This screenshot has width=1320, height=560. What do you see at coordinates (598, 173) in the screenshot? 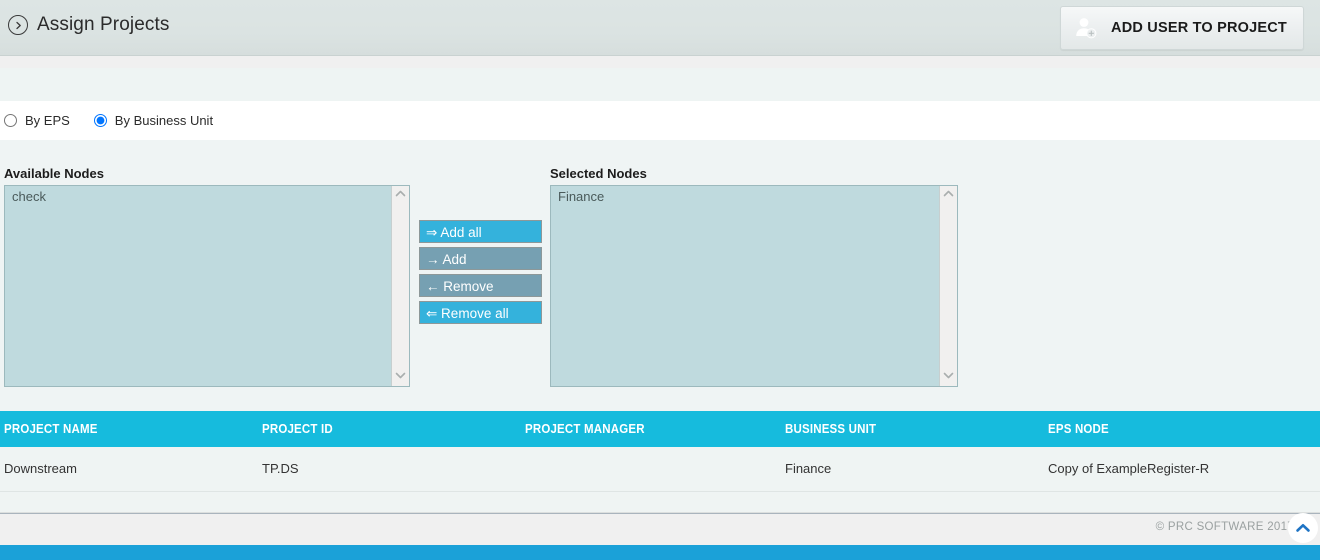
I see `selected-nodes-label: Selected Nodes` at bounding box center [598, 173].